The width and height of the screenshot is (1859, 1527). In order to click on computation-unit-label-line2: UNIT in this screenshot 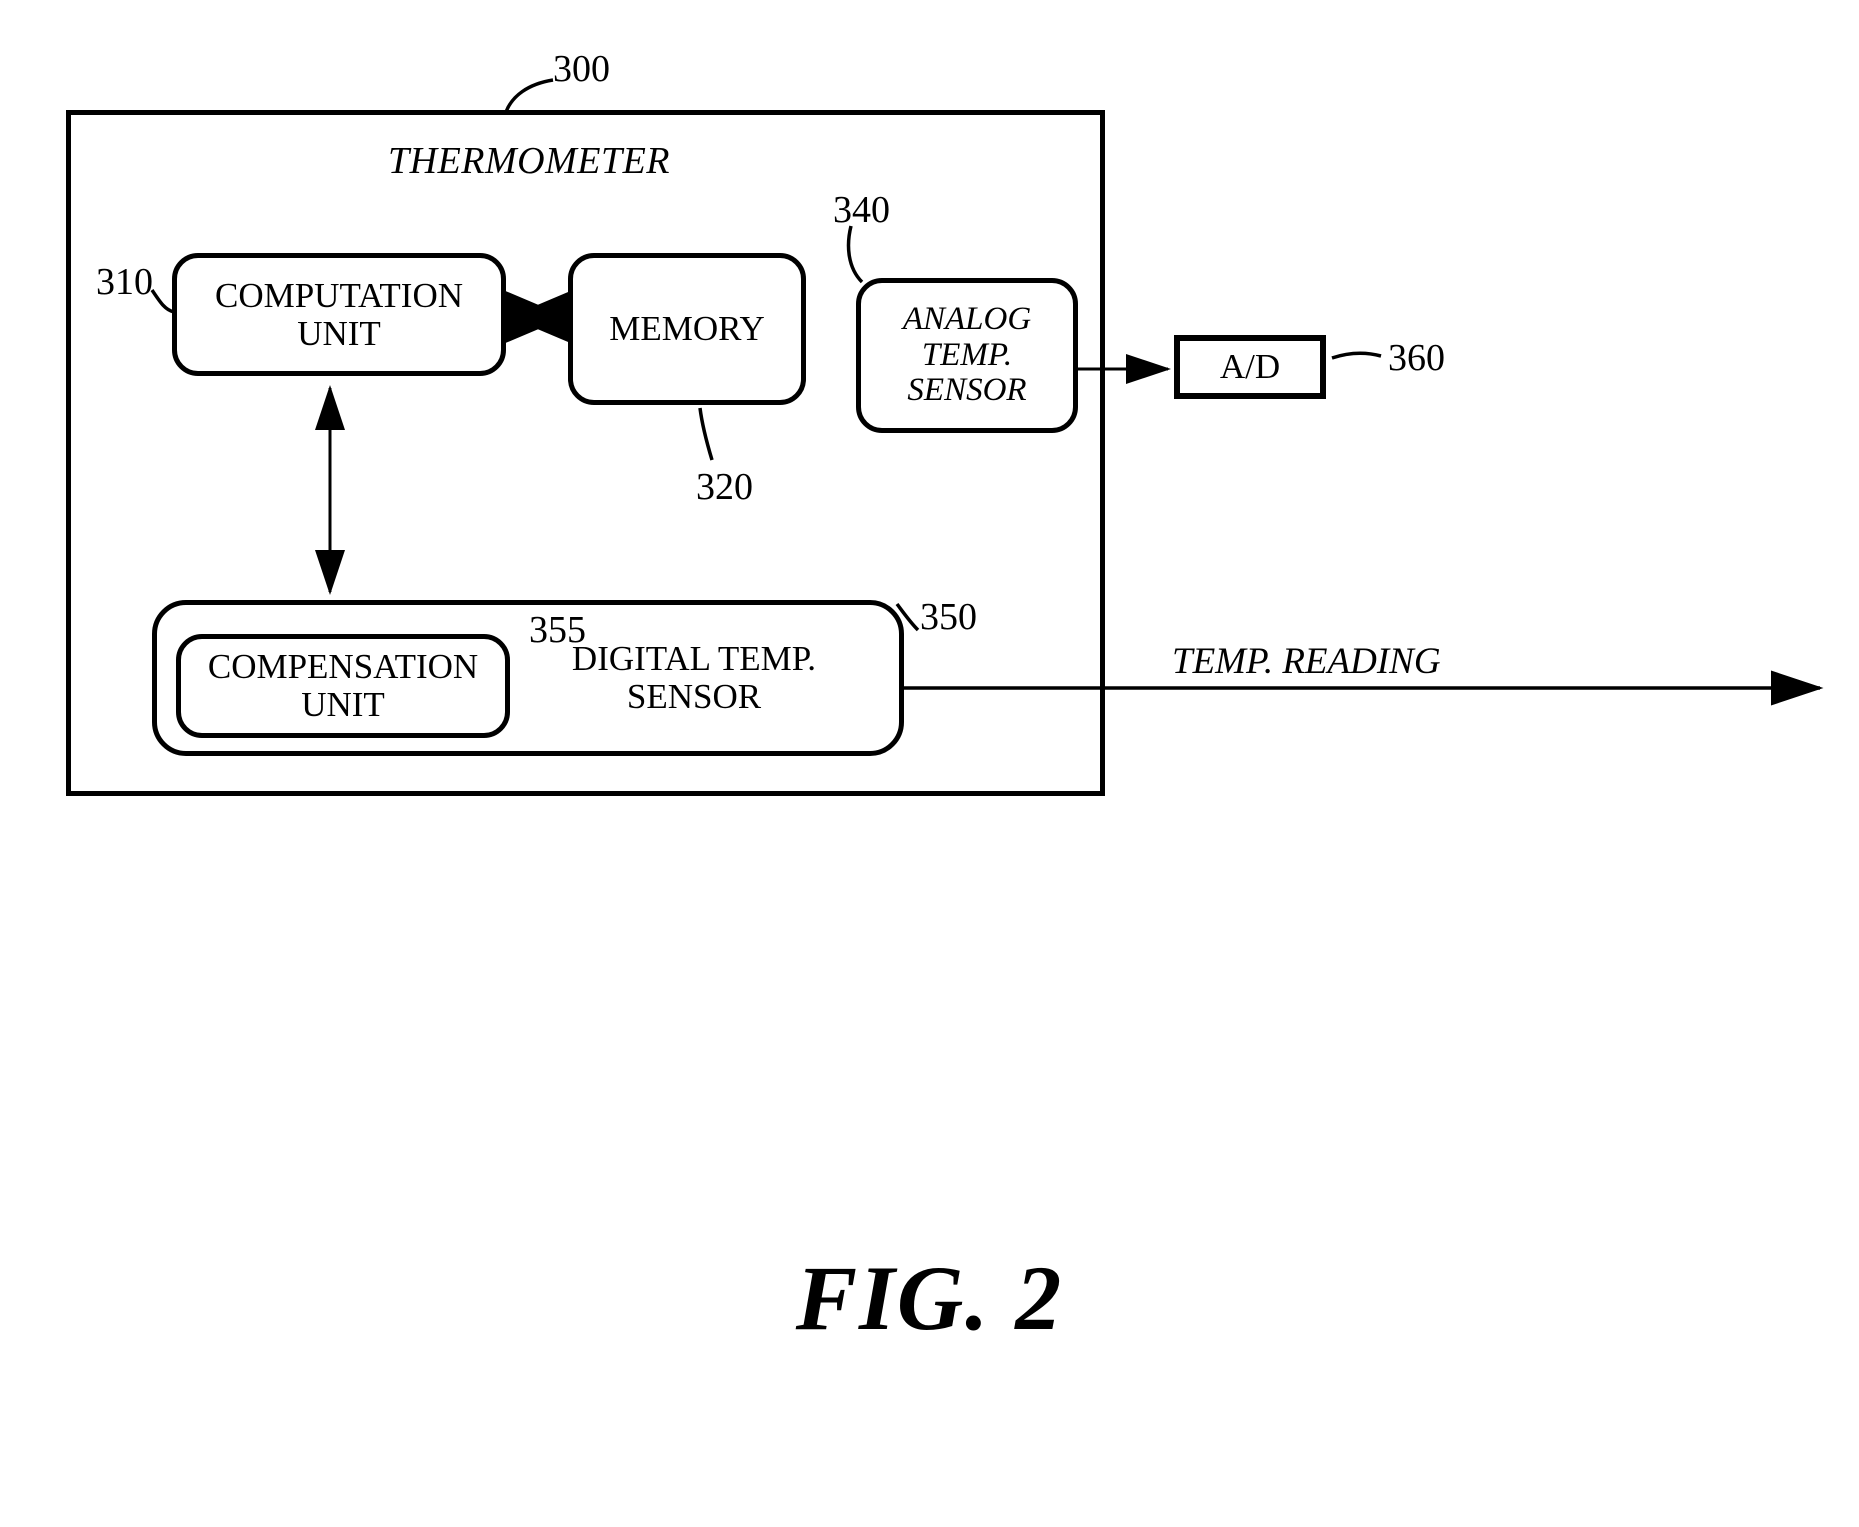, I will do `click(339, 333)`.